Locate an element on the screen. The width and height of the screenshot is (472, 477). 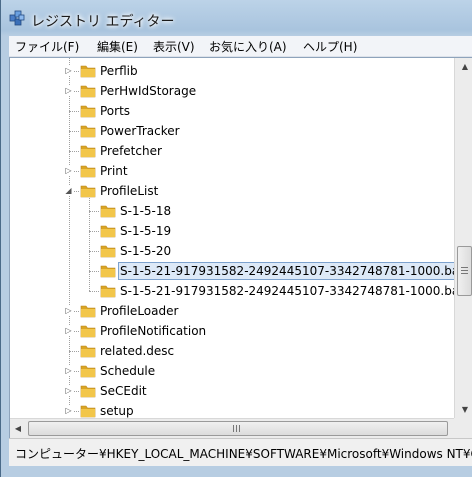
tree-item-label: related.desc is located at coordinates (137, 351).